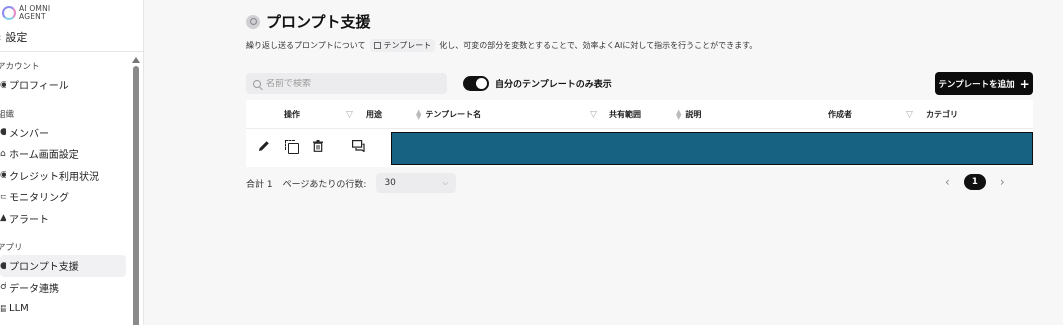 The image size is (1063, 325). I want to click on settings-back-link: ‹ 設定, so click(13, 37).